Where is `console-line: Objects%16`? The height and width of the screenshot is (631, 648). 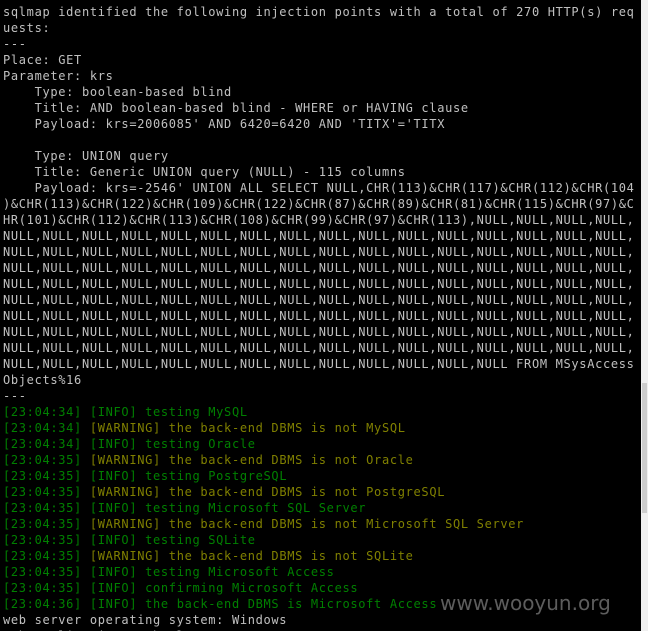
console-line: Objects%16 is located at coordinates (42, 380).